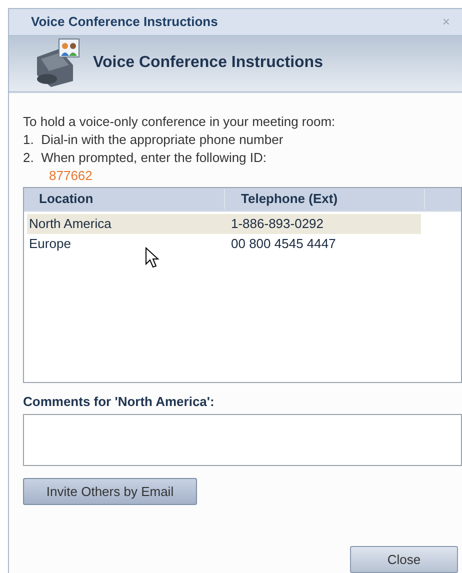 This screenshot has height=573, width=462. What do you see at coordinates (152, 258) in the screenshot?
I see `mouse-cursor-icon` at bounding box center [152, 258].